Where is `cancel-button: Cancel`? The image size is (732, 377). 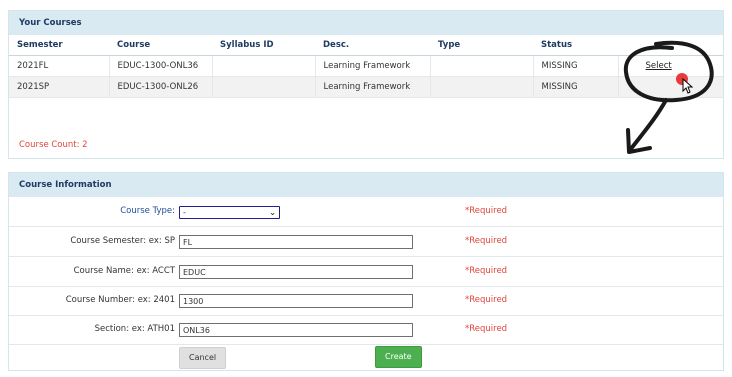 cancel-button: Cancel is located at coordinates (203, 358).